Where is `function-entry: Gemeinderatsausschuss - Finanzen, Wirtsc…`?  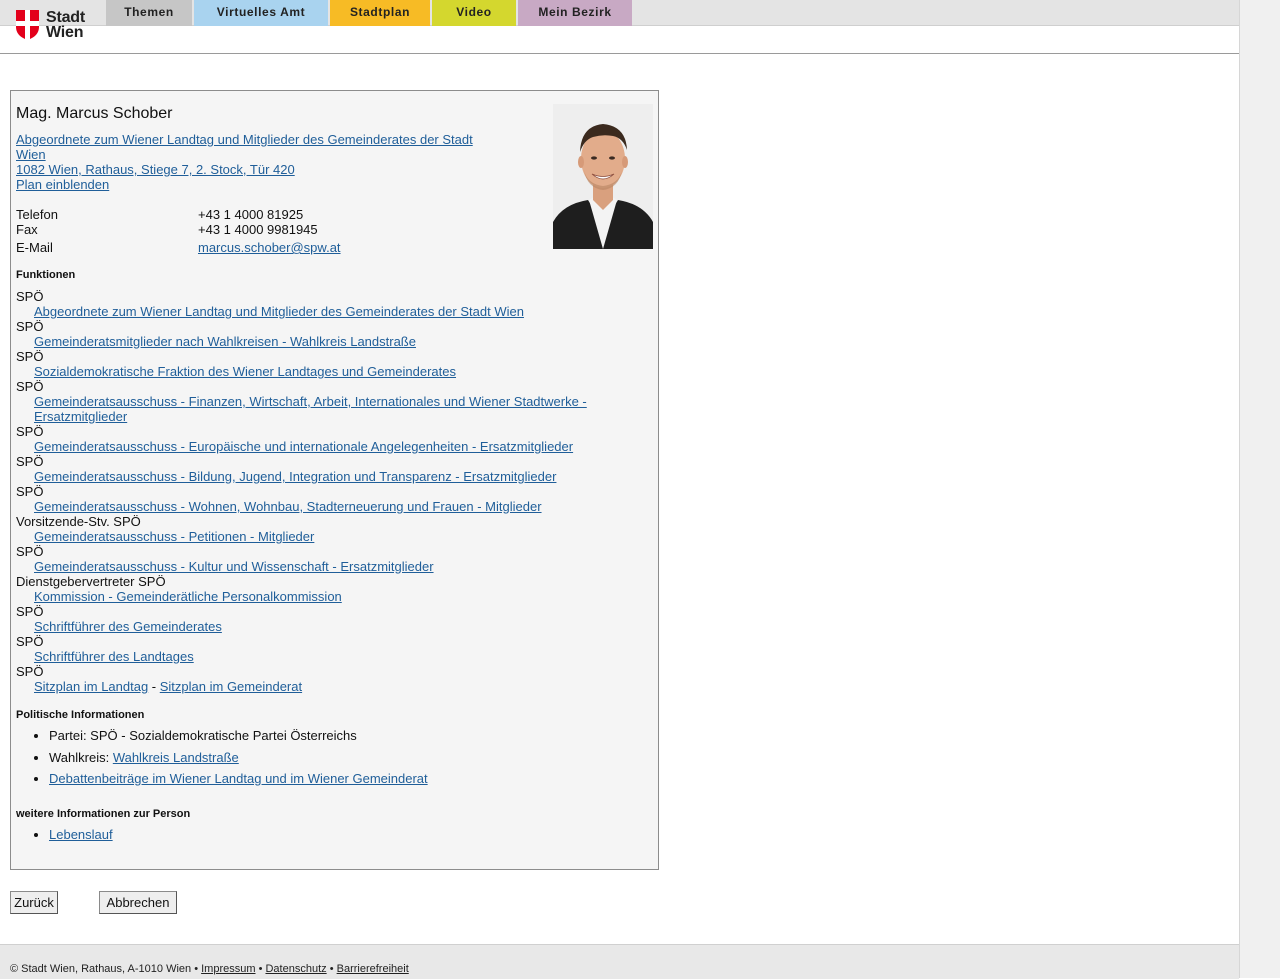 function-entry: Gemeinderatsausschuss - Finanzen, Wirtsc… is located at coordinates (316, 409).